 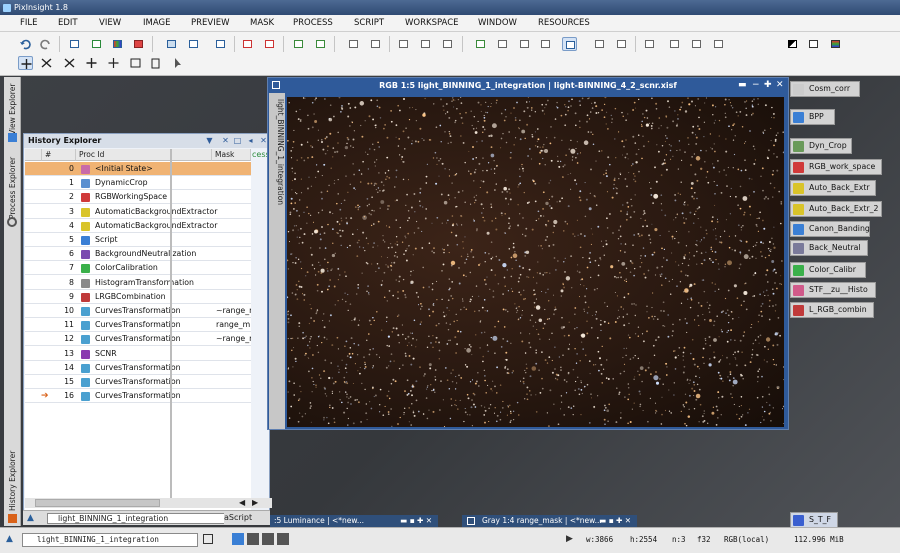 What do you see at coordinates (313, 23) in the screenshot?
I see `menu-process: PROCESS` at bounding box center [313, 23].